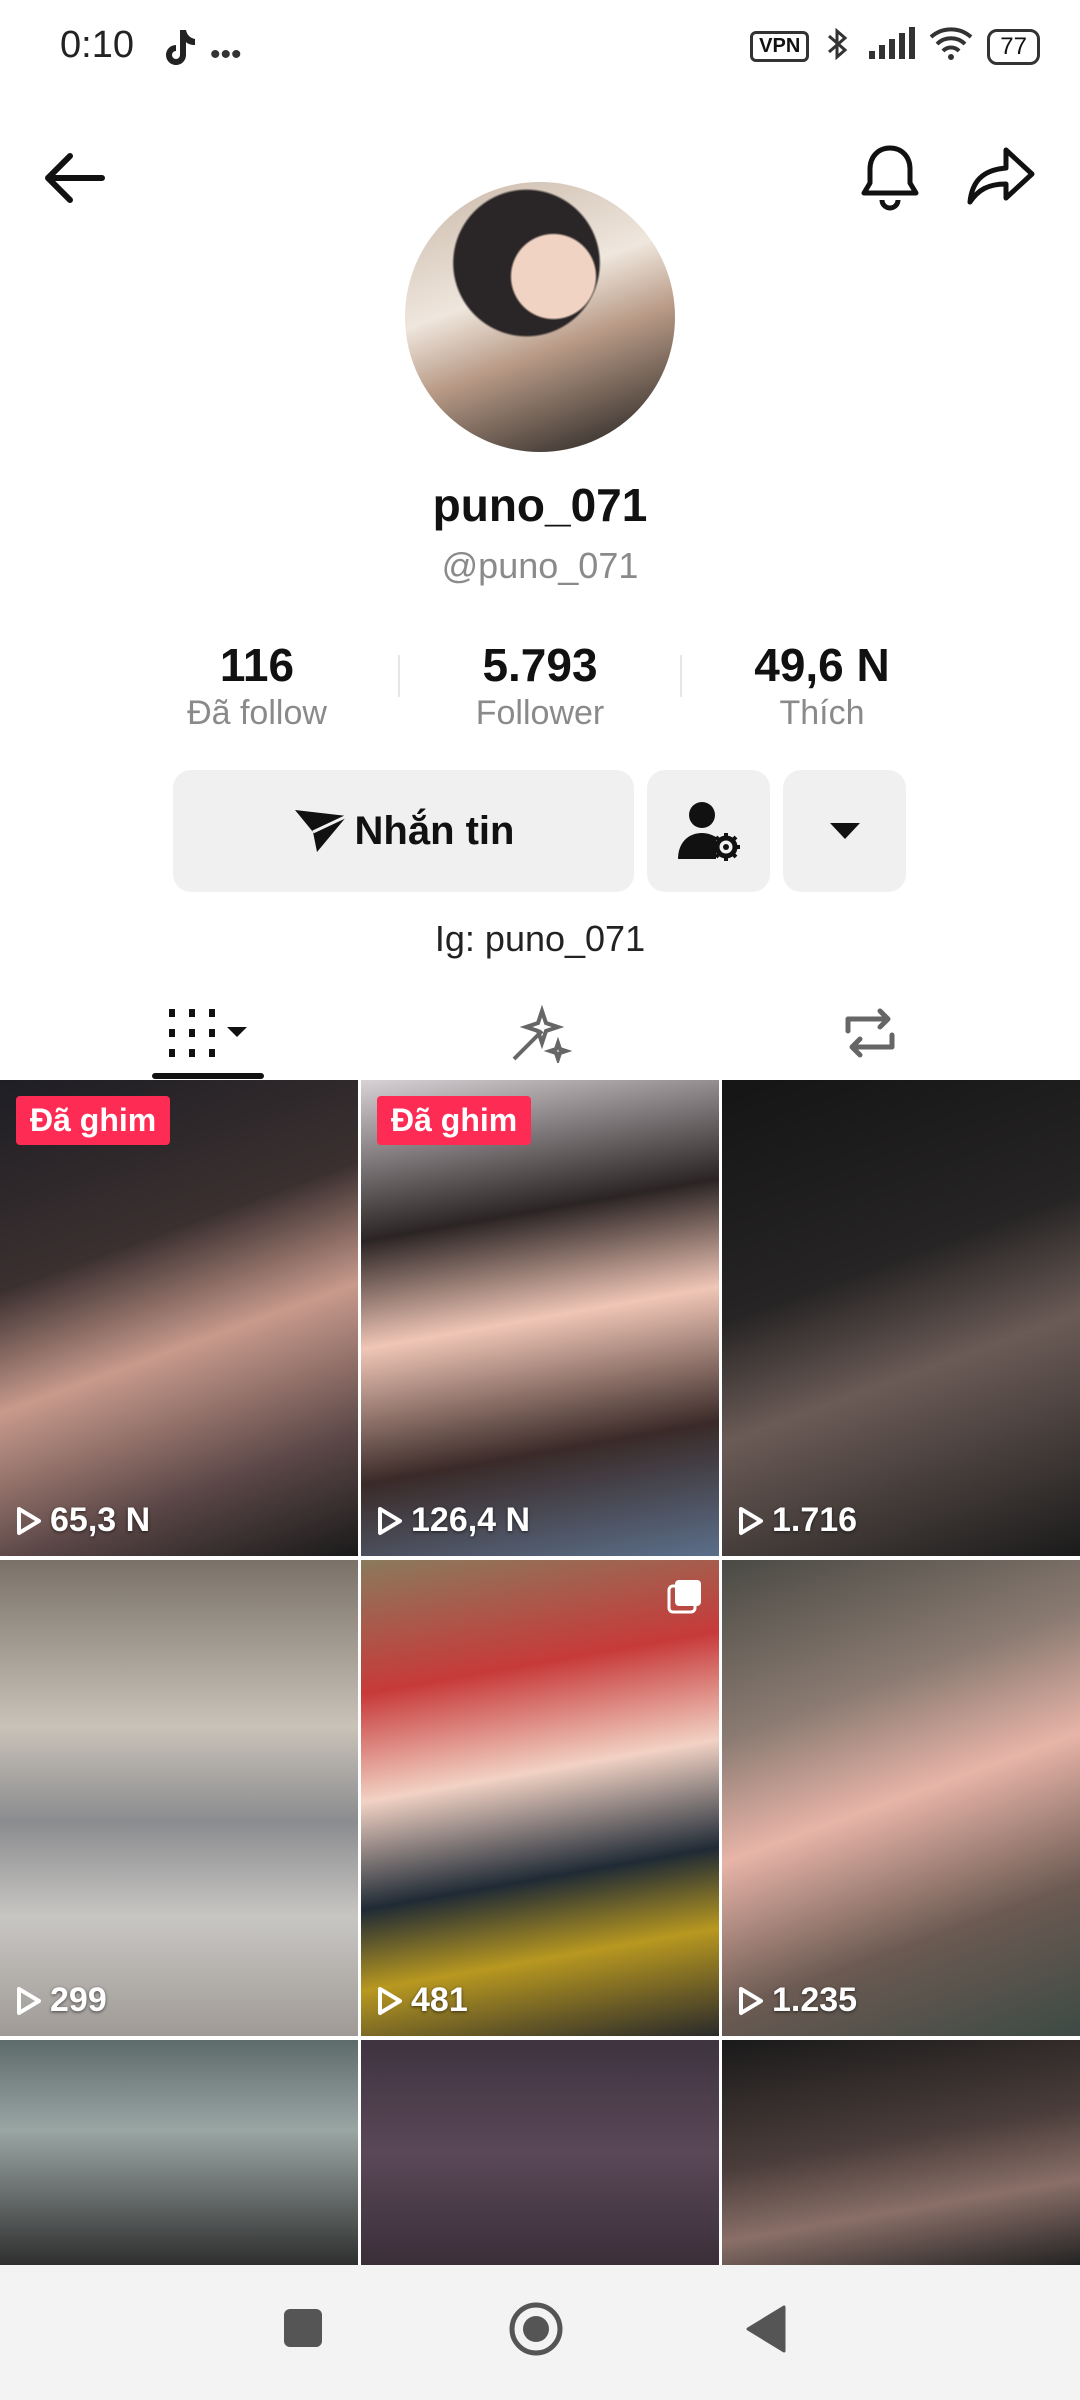 Image resolution: width=1080 pixels, height=2400 pixels. I want to click on home-button, so click(536, 2331).